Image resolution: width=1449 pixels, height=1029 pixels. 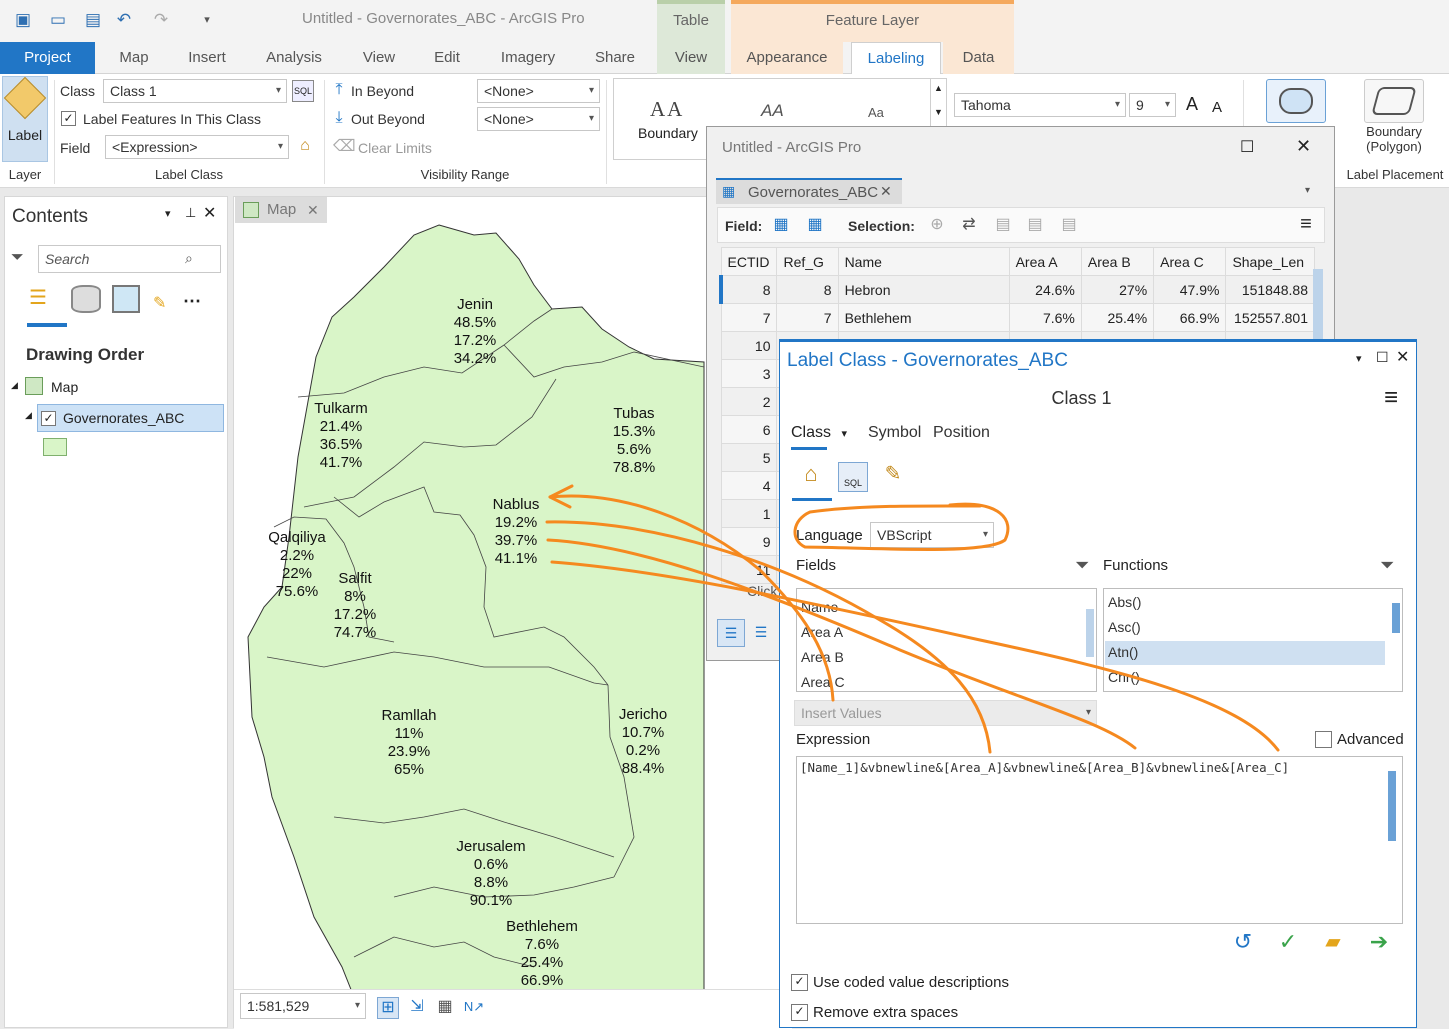 What do you see at coordinates (809, 191) in the screenshot?
I see `table-tab: ▦ Governorates_ABC ✕` at bounding box center [809, 191].